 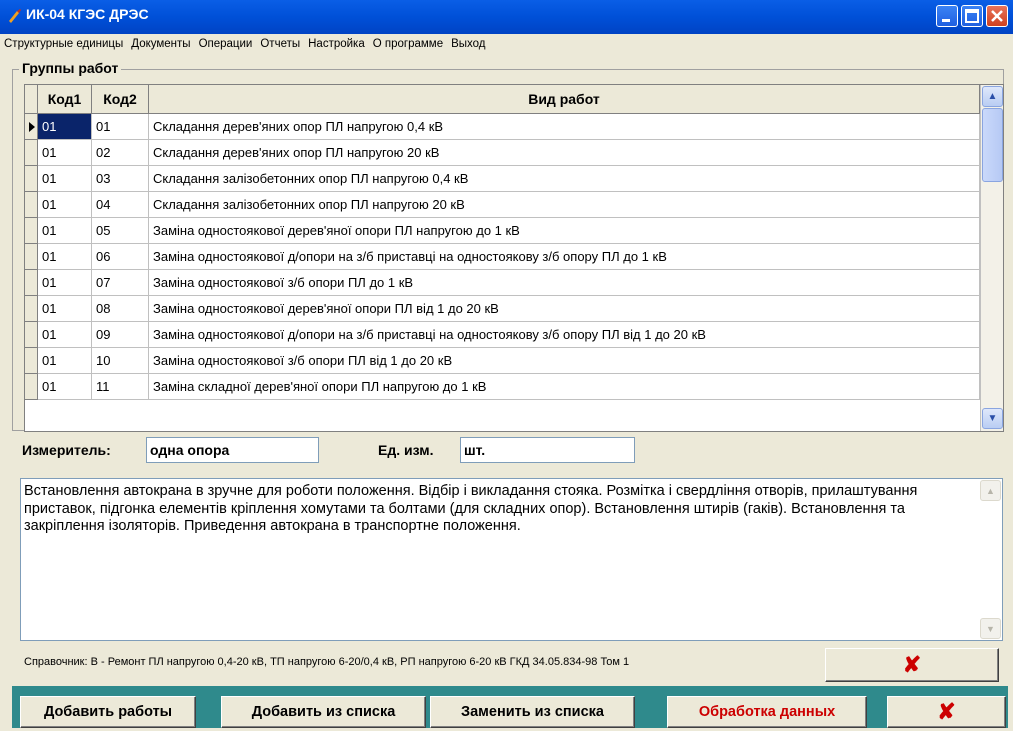 I want to click on menu-documents: Документы, so click(x=160, y=44).